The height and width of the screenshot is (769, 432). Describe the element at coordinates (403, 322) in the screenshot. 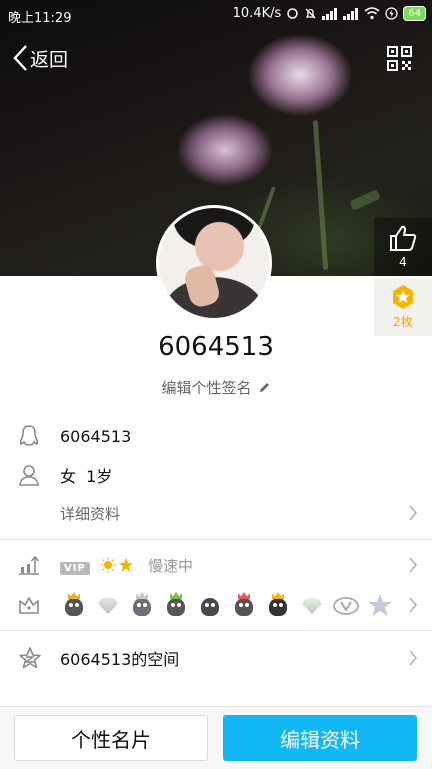

I see `coin-count: 2枚` at that location.